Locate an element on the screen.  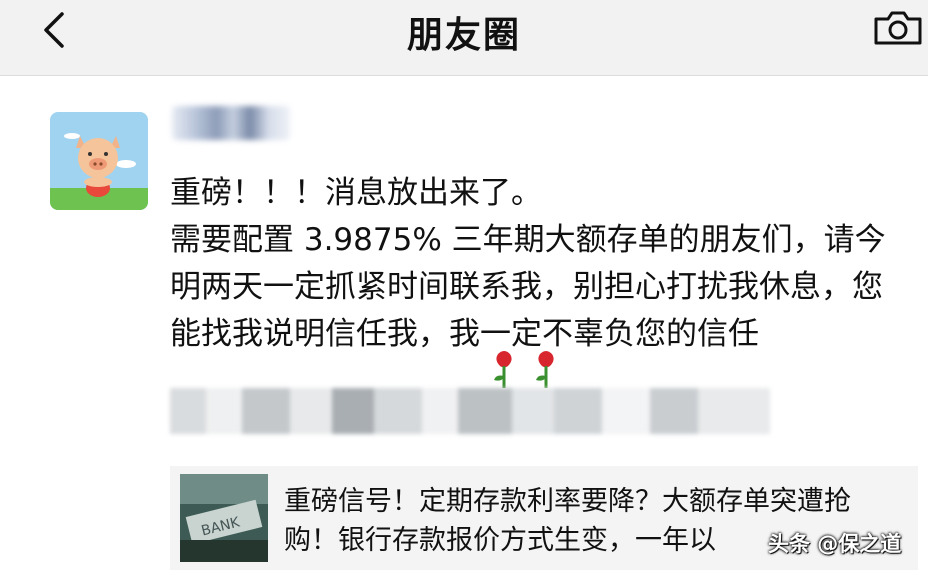
page-title: 朋友圈 is located at coordinates (463, 35).